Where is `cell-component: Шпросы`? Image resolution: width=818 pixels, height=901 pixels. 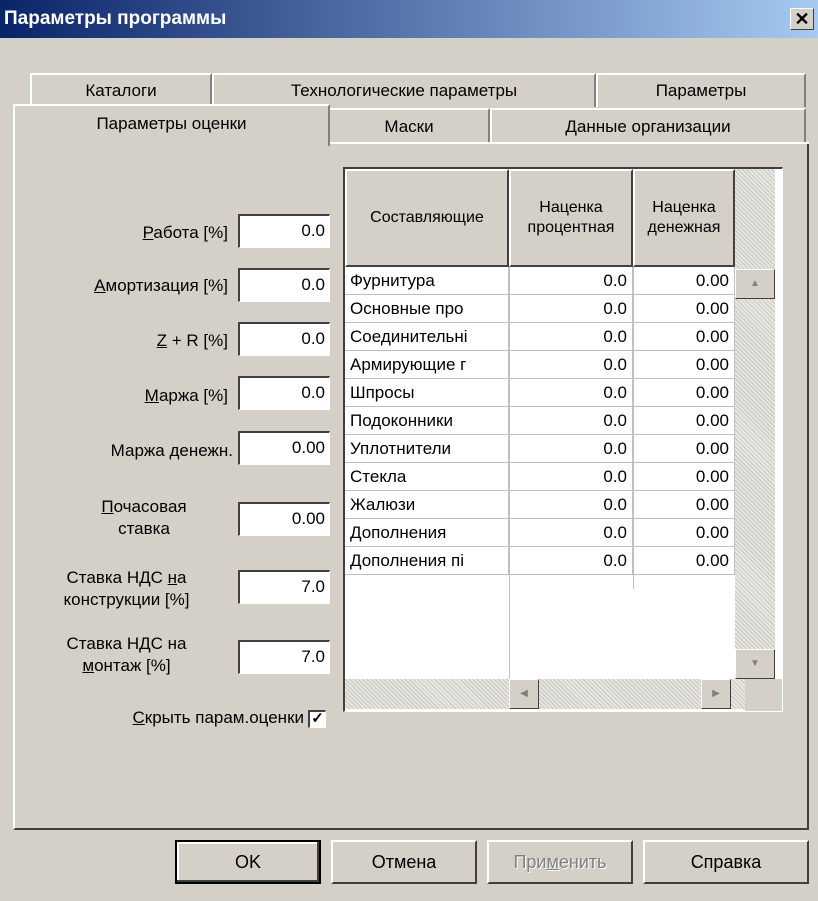
cell-component: Шпросы is located at coordinates (427, 392).